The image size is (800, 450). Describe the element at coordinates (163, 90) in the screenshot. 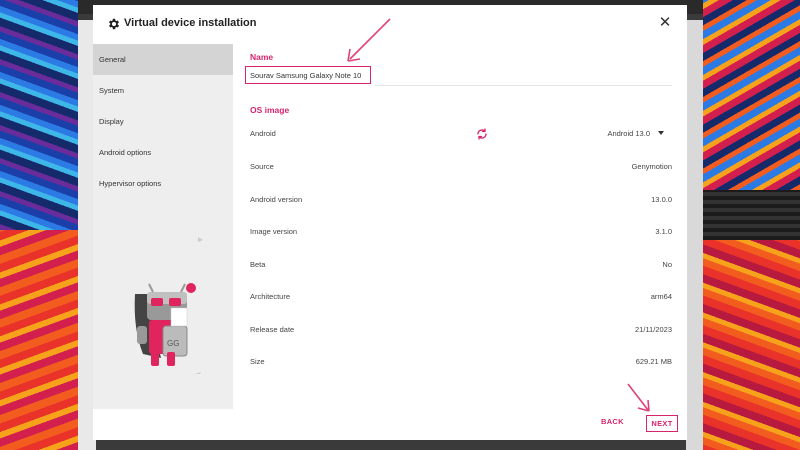

I see `sidebar-item-system: System` at that location.